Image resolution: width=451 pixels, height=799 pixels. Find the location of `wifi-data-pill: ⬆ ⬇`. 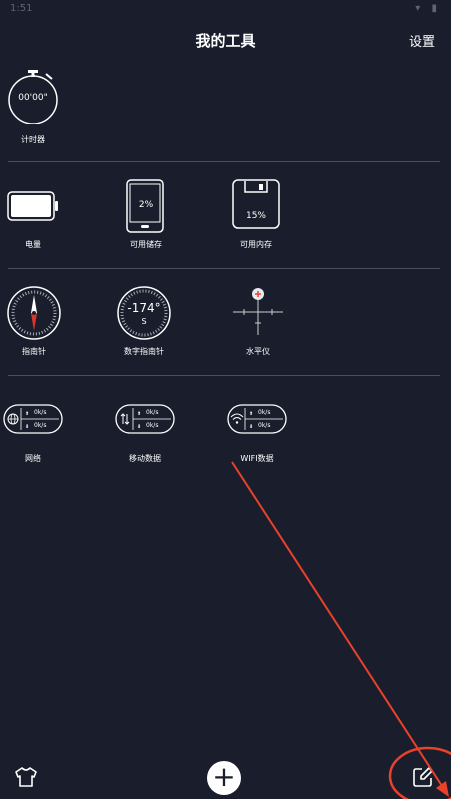

wifi-data-pill: ⬆ ⬇ is located at coordinates (257, 419).